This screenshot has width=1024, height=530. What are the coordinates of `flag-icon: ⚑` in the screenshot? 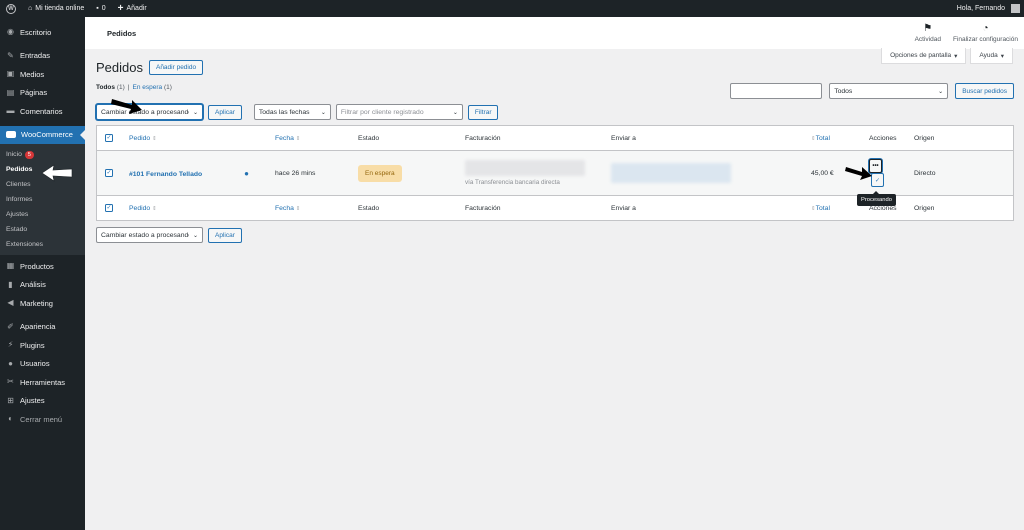 It's located at (928, 28).